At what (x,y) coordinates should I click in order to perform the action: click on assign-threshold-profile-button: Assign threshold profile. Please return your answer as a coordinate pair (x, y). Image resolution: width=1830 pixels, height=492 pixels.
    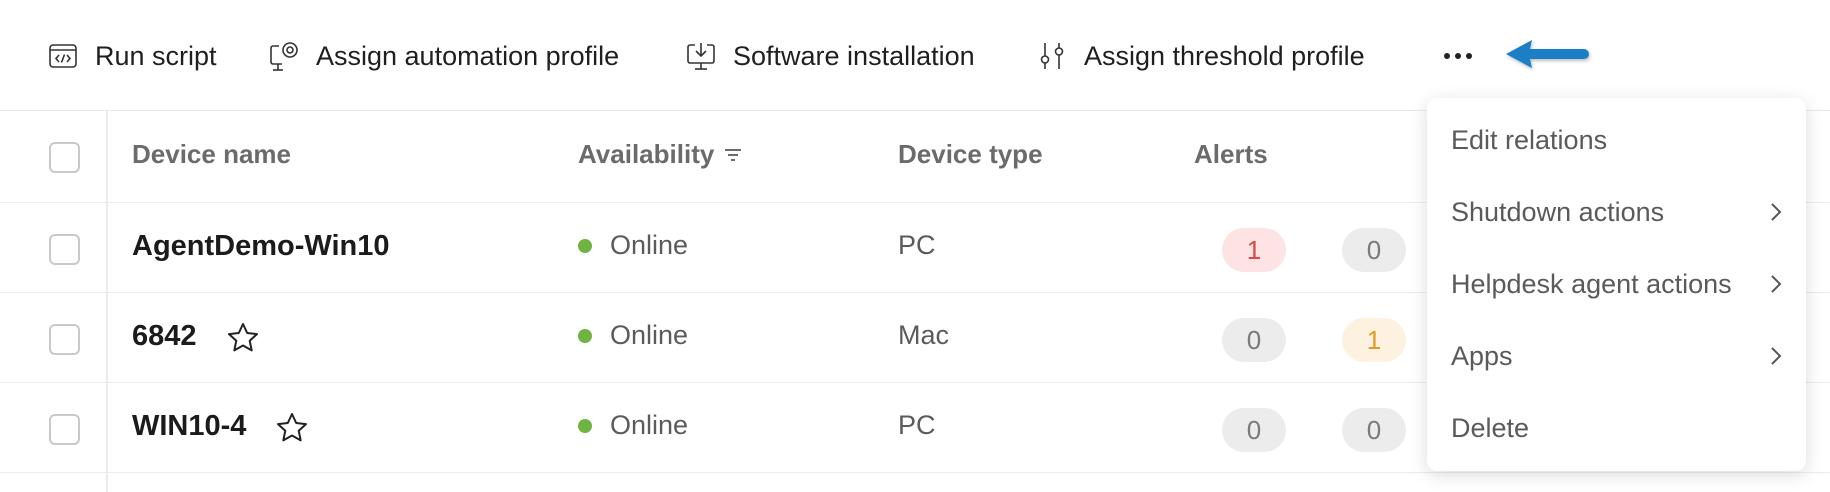
    Looking at the image, I should click on (1200, 56).